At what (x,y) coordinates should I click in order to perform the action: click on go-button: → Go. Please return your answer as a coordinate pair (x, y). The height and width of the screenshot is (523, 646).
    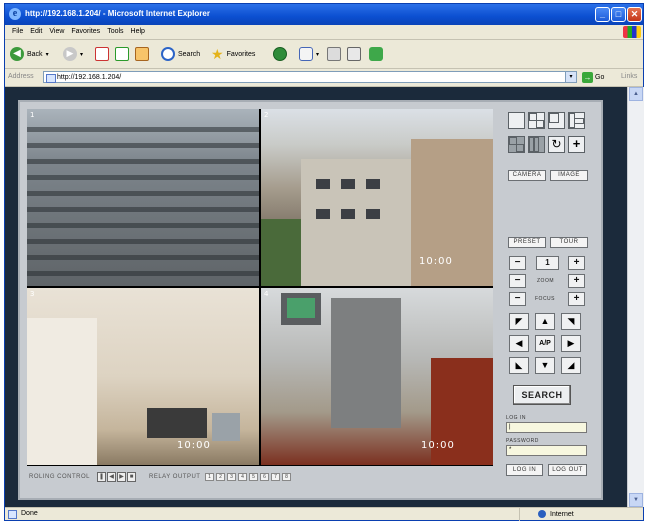
    Looking at the image, I should click on (593, 77).